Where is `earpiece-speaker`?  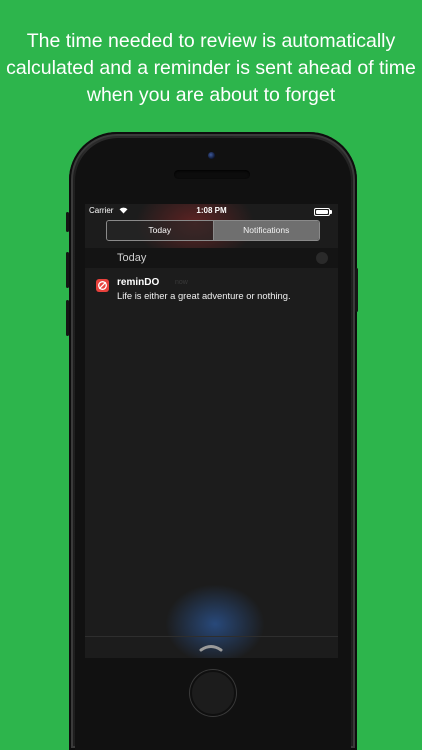
earpiece-speaker is located at coordinates (212, 174).